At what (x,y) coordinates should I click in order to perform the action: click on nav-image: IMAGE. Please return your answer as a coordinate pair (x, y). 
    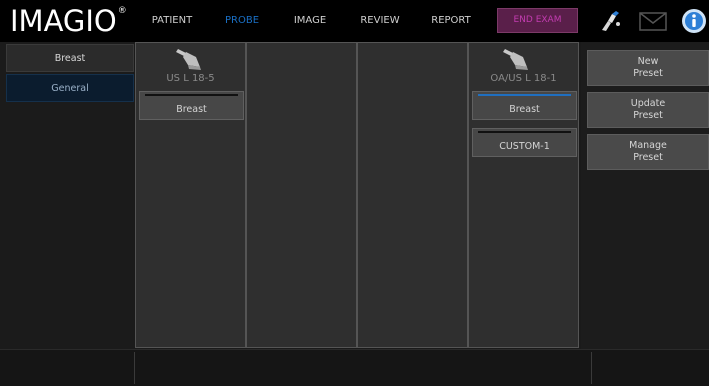
    Looking at the image, I should click on (310, 21).